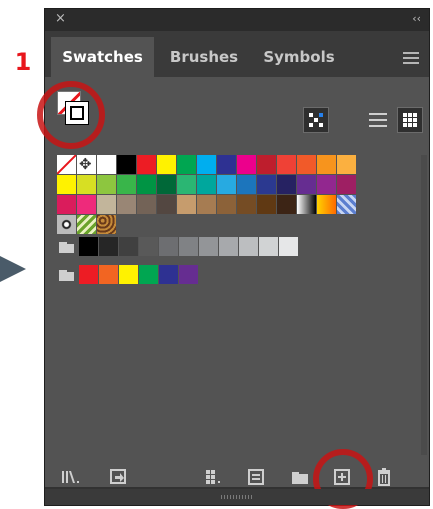  What do you see at coordinates (300, 477) in the screenshot?
I see `new-folder-icon` at bounding box center [300, 477].